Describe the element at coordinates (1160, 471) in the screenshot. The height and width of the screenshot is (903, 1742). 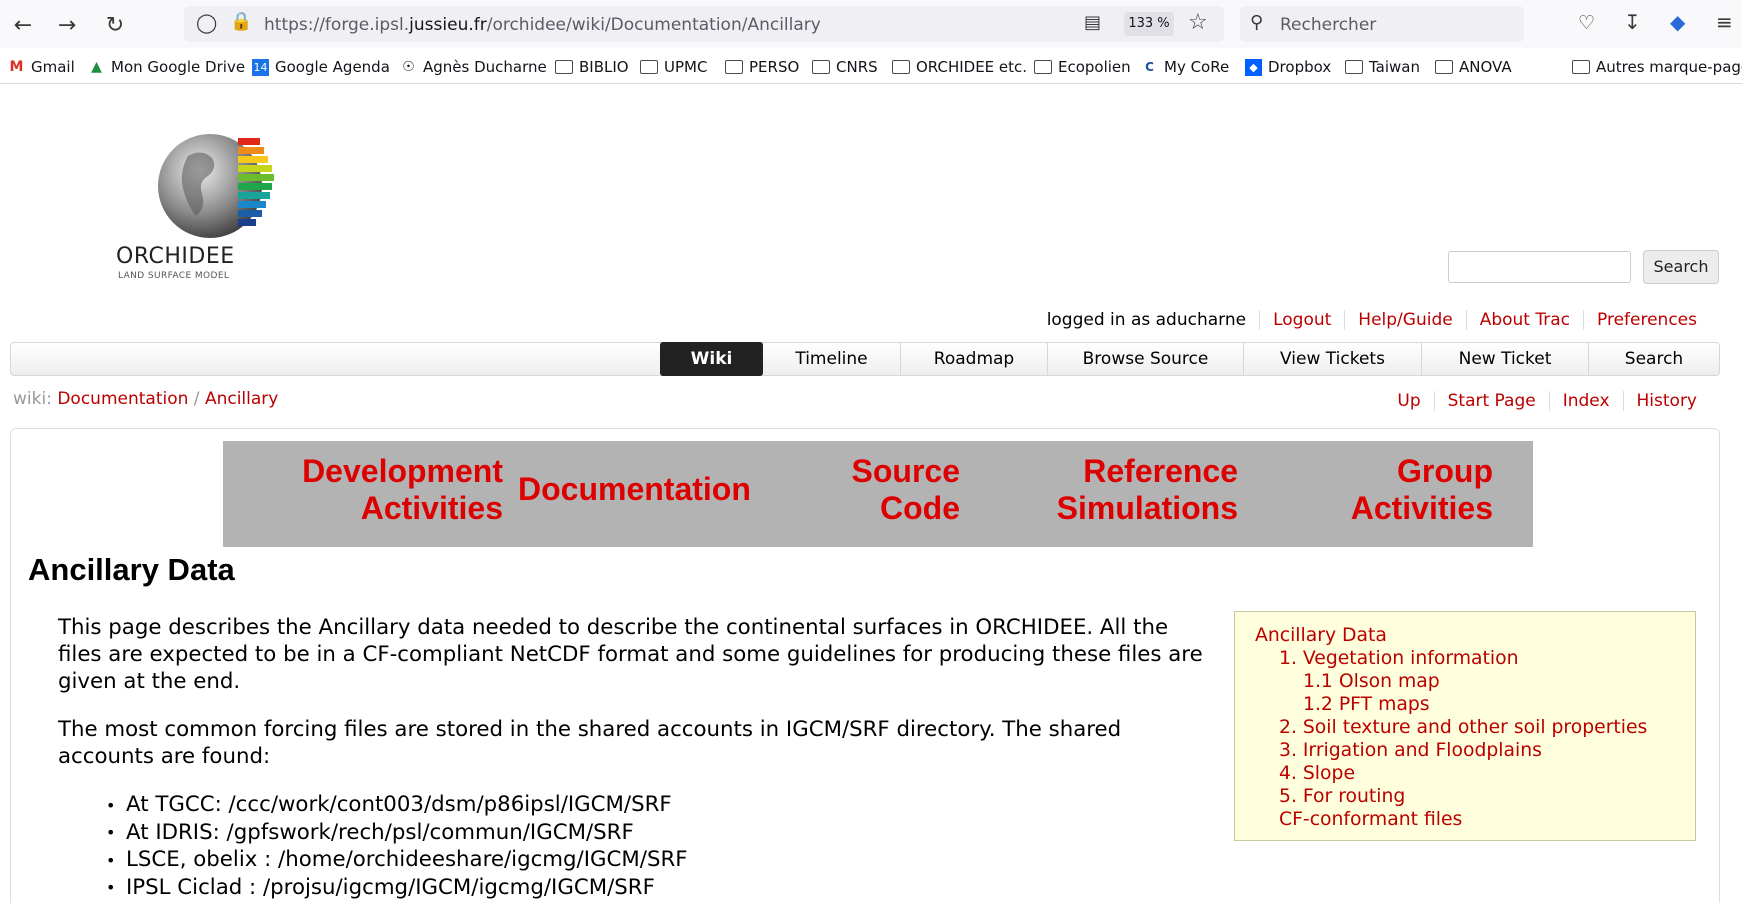
I see `banner-text: Reference` at that location.